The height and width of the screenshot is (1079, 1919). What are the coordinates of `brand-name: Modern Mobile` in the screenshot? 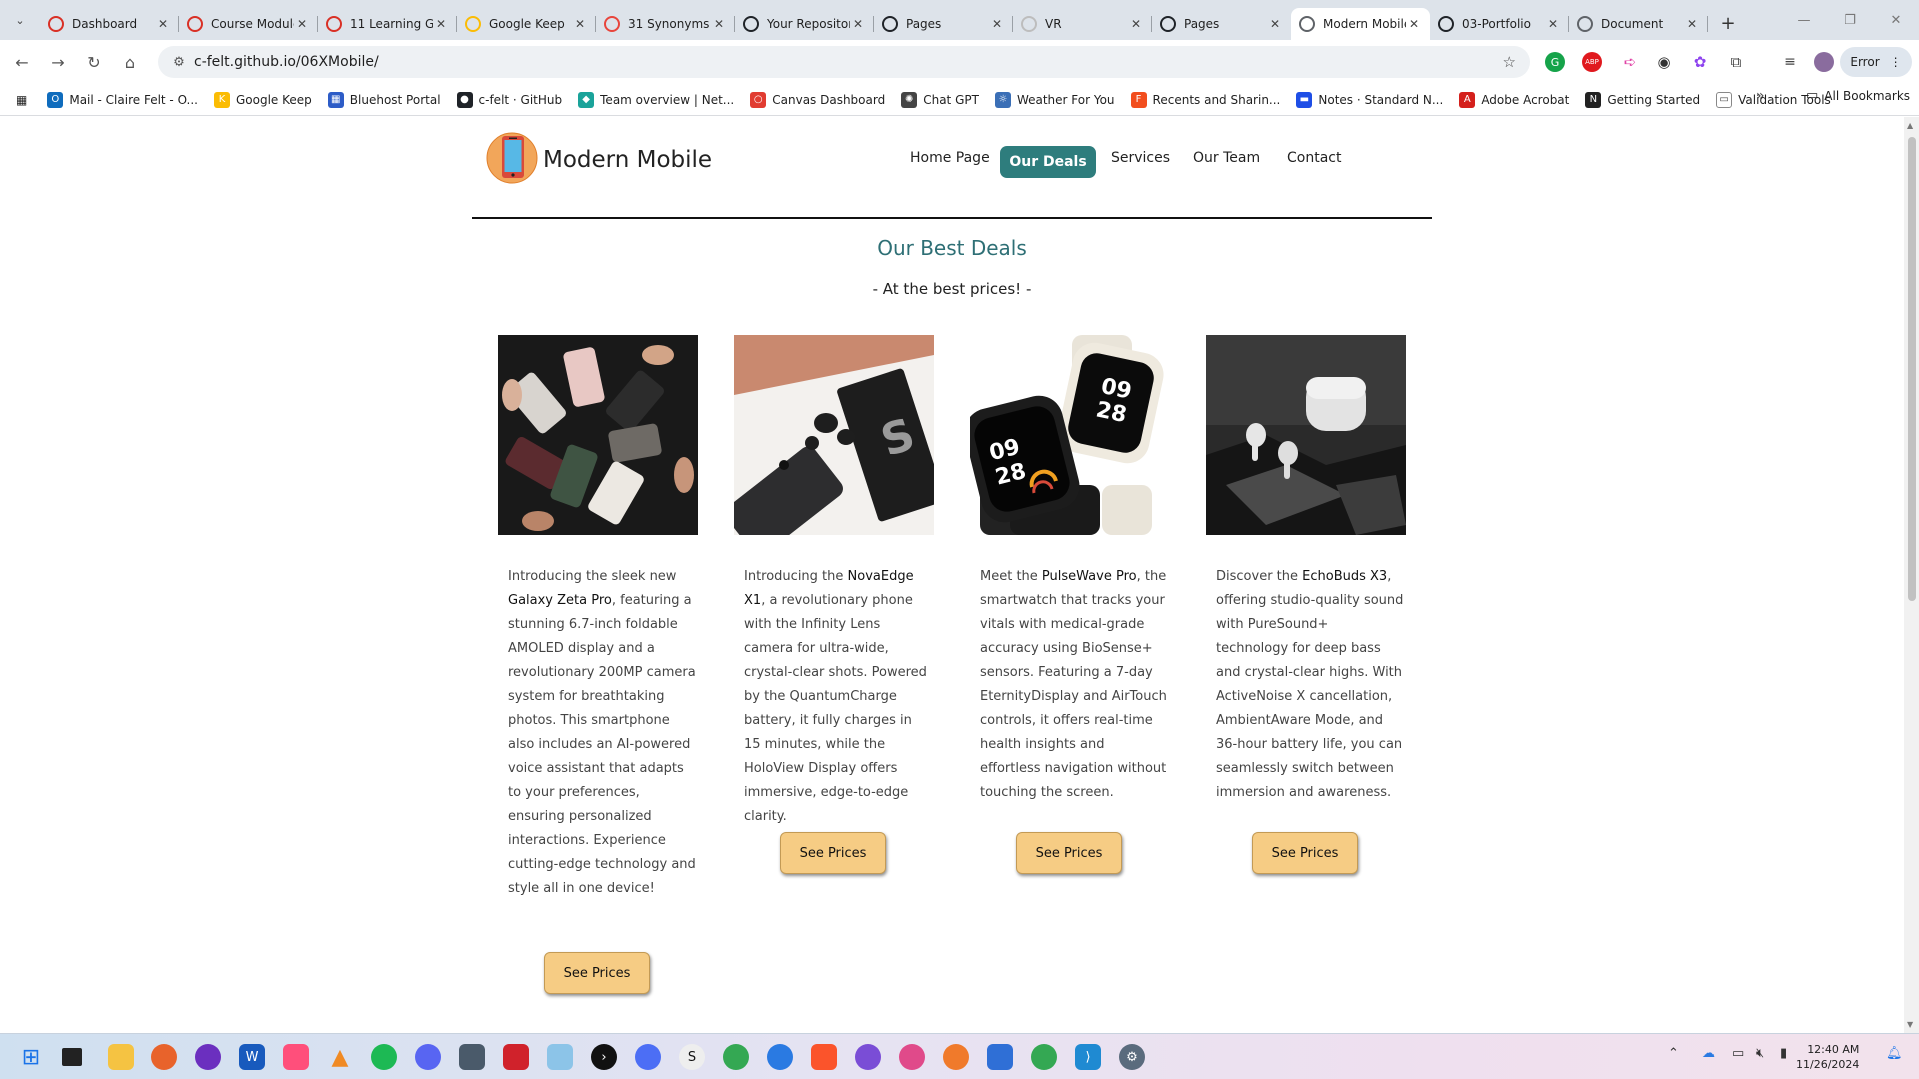 It's located at (627, 160).